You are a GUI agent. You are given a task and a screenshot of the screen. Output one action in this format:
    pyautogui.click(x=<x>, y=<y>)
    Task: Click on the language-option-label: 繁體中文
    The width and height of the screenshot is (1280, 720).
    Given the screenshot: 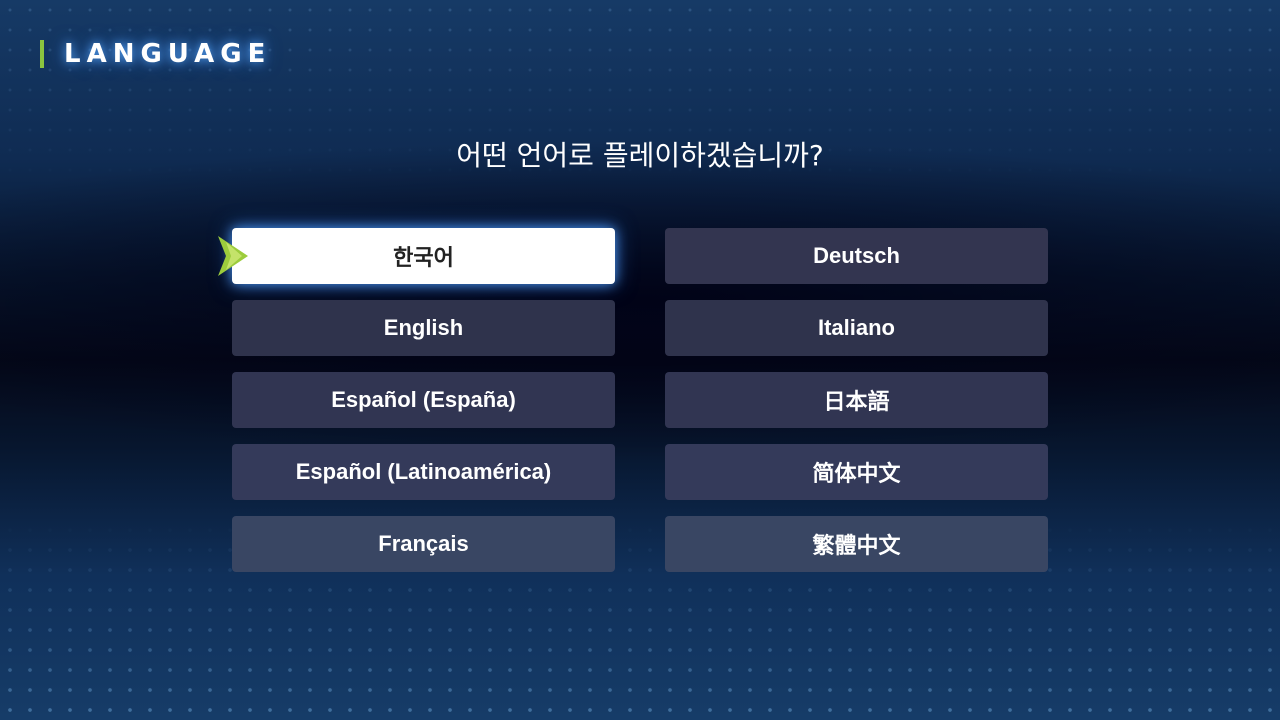 What is the action you would take?
    pyautogui.click(x=856, y=545)
    